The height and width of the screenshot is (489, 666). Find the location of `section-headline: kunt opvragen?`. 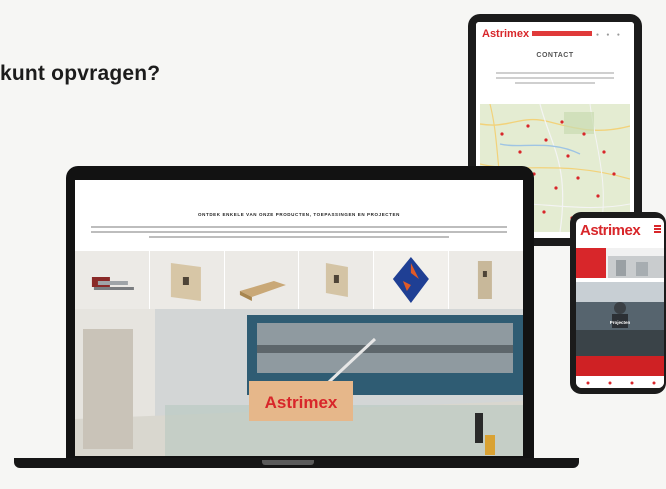

section-headline: kunt opvragen? is located at coordinates (80, 73).